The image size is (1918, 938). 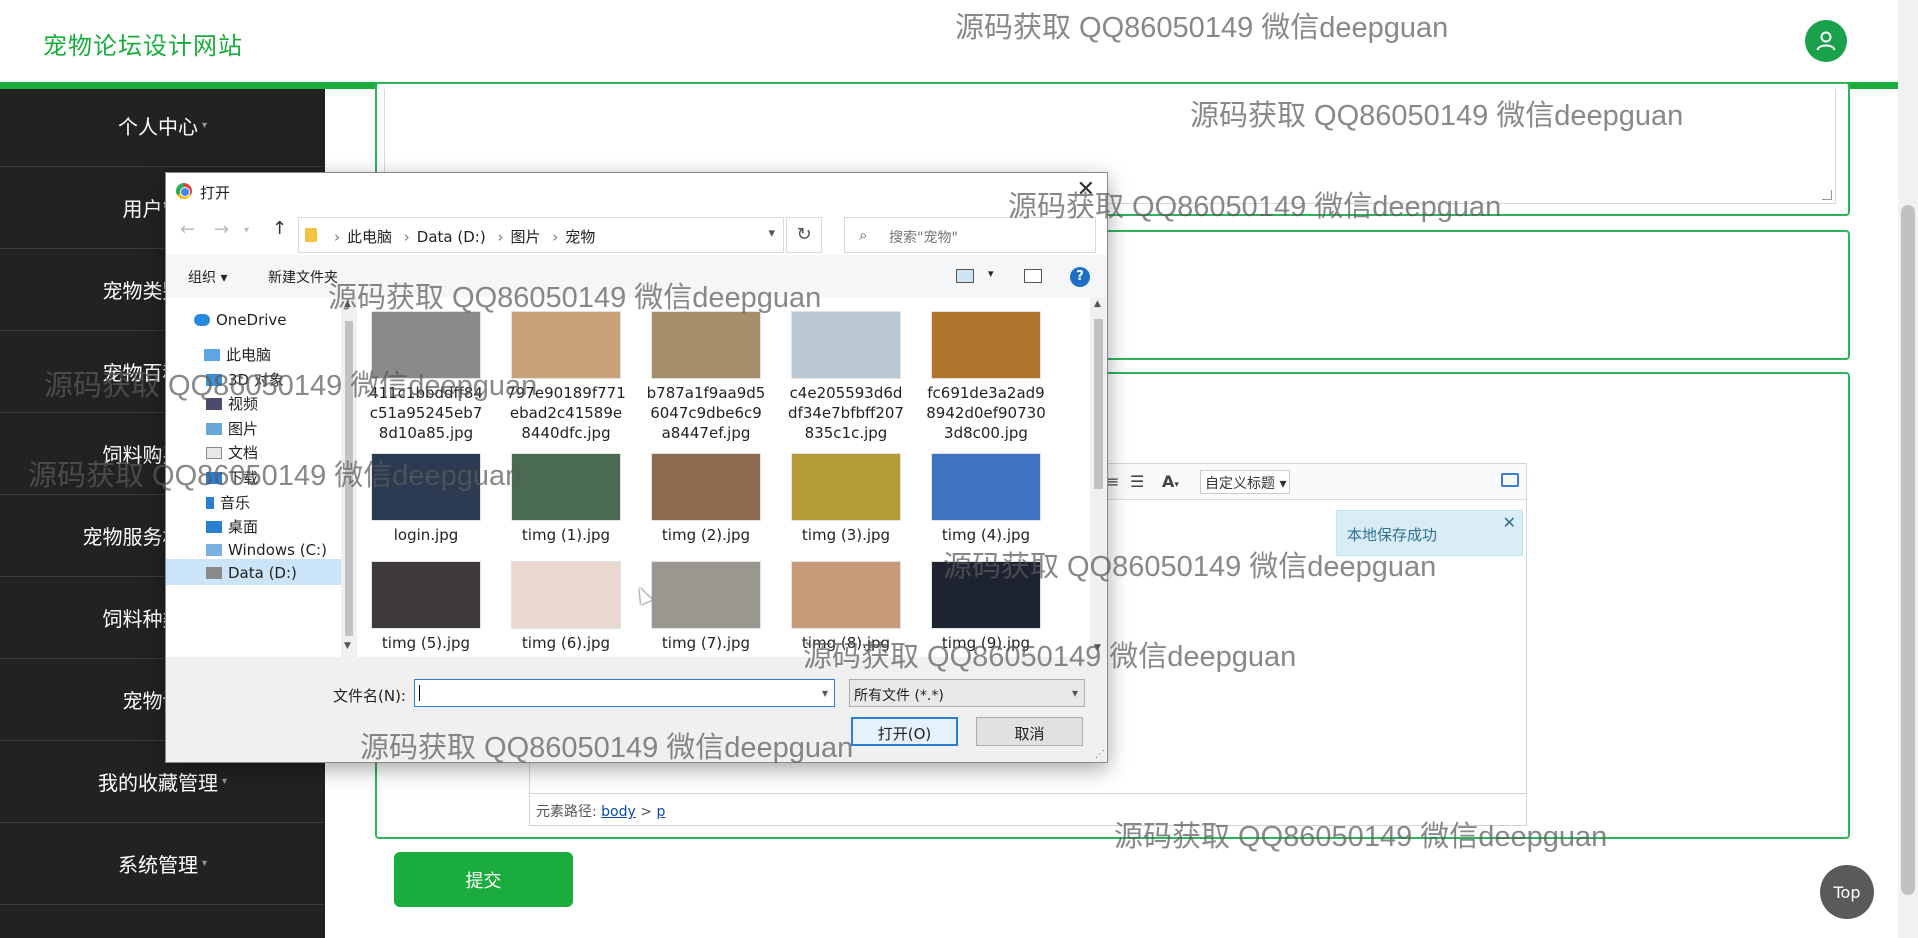 I want to click on forward-arrow-icon: →, so click(x=221, y=229).